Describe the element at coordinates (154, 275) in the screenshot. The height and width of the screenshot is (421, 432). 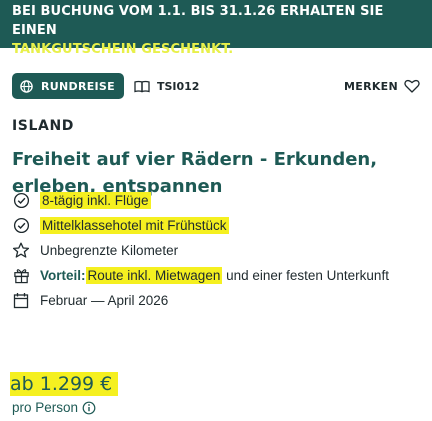
I see `feature-highlight: Route inkl. Mietwagen` at that location.